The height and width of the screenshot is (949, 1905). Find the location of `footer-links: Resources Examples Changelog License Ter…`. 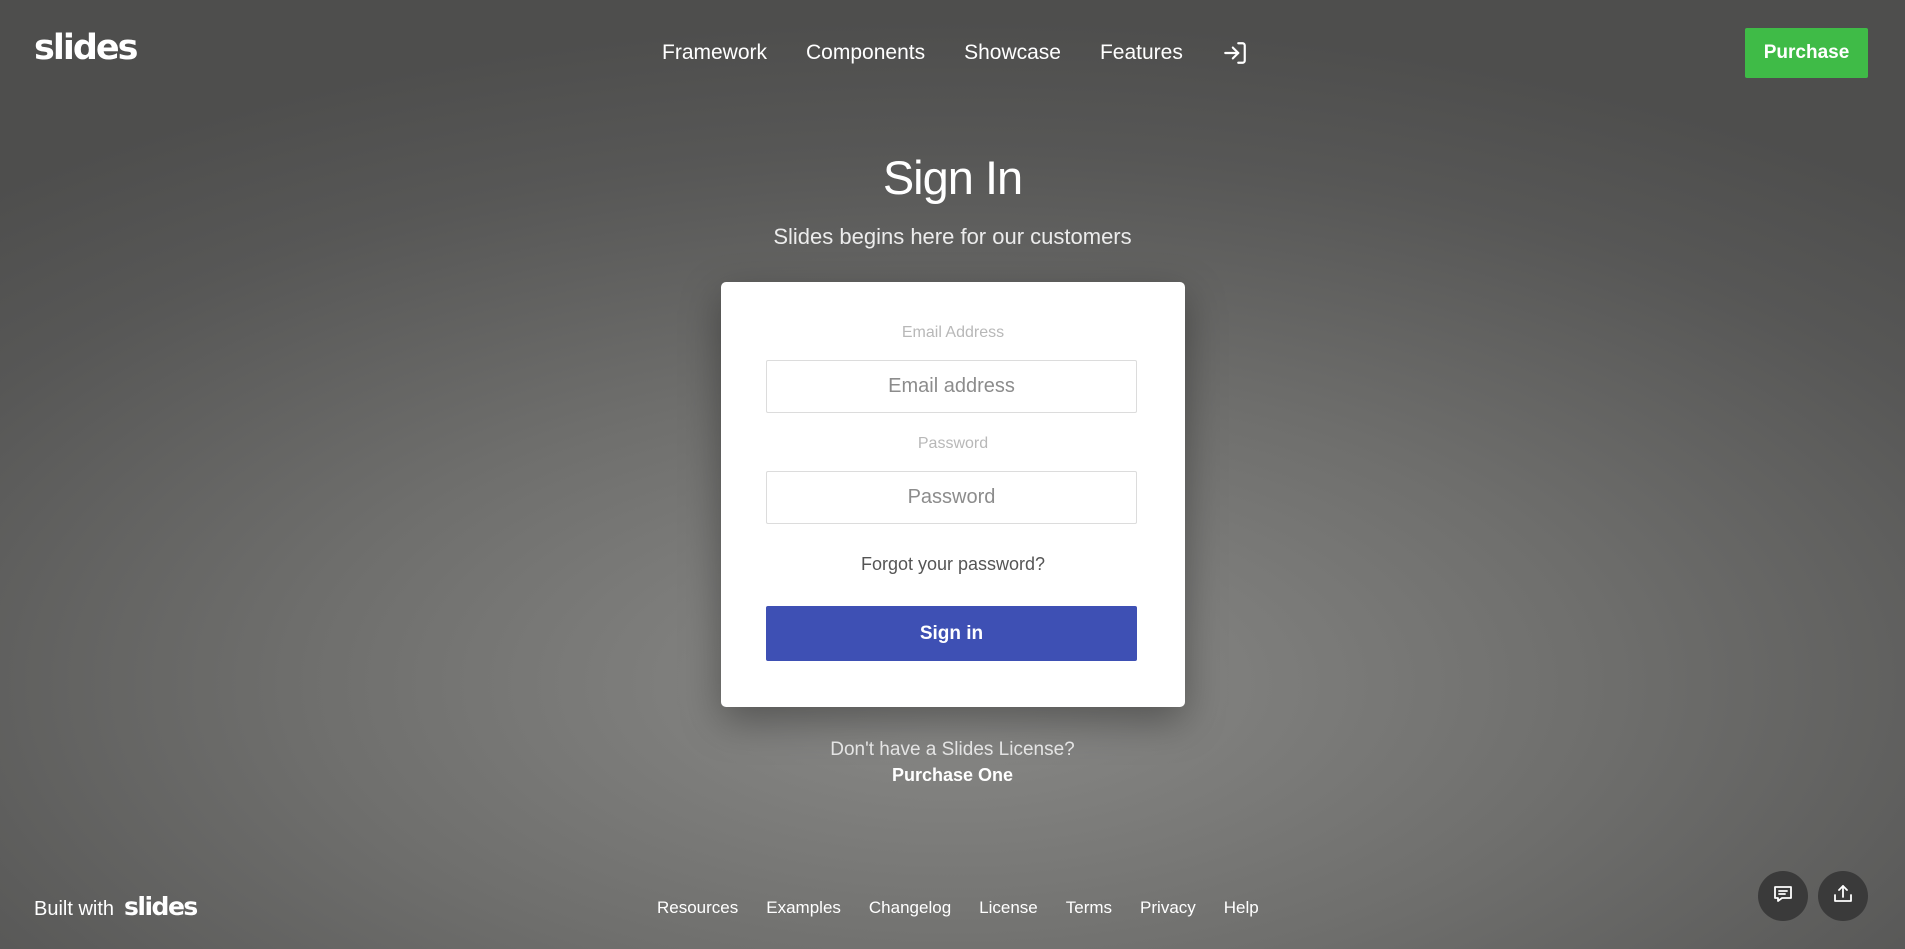

footer-links: Resources Examples Changelog License Ter… is located at coordinates (972, 908).